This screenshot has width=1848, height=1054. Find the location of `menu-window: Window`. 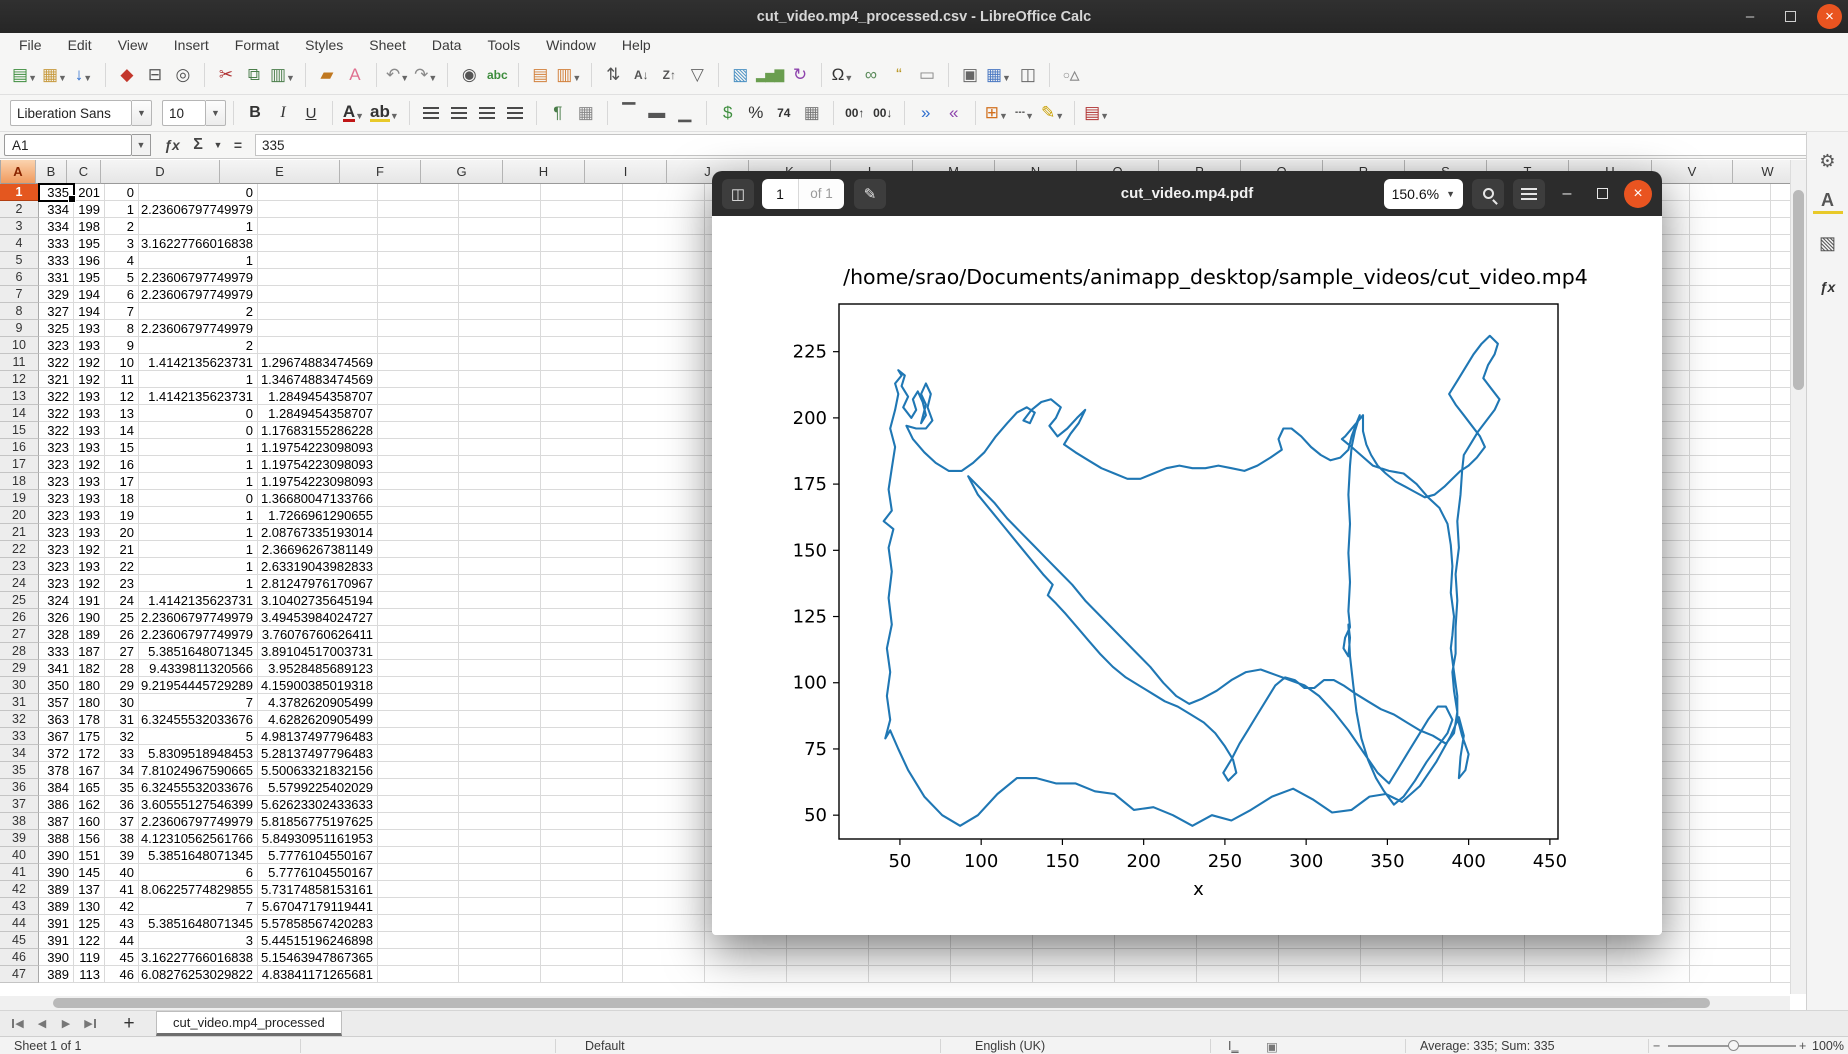

menu-window: Window is located at coordinates (571, 44).